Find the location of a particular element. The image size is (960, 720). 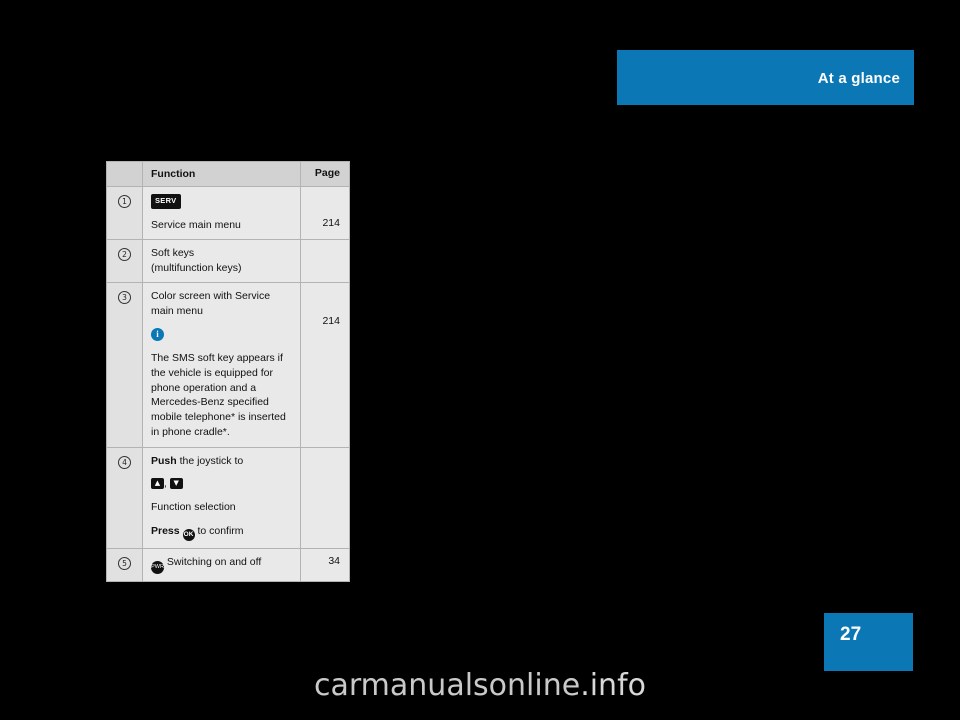

arrow-up-icon: ▲ is located at coordinates (157, 484).